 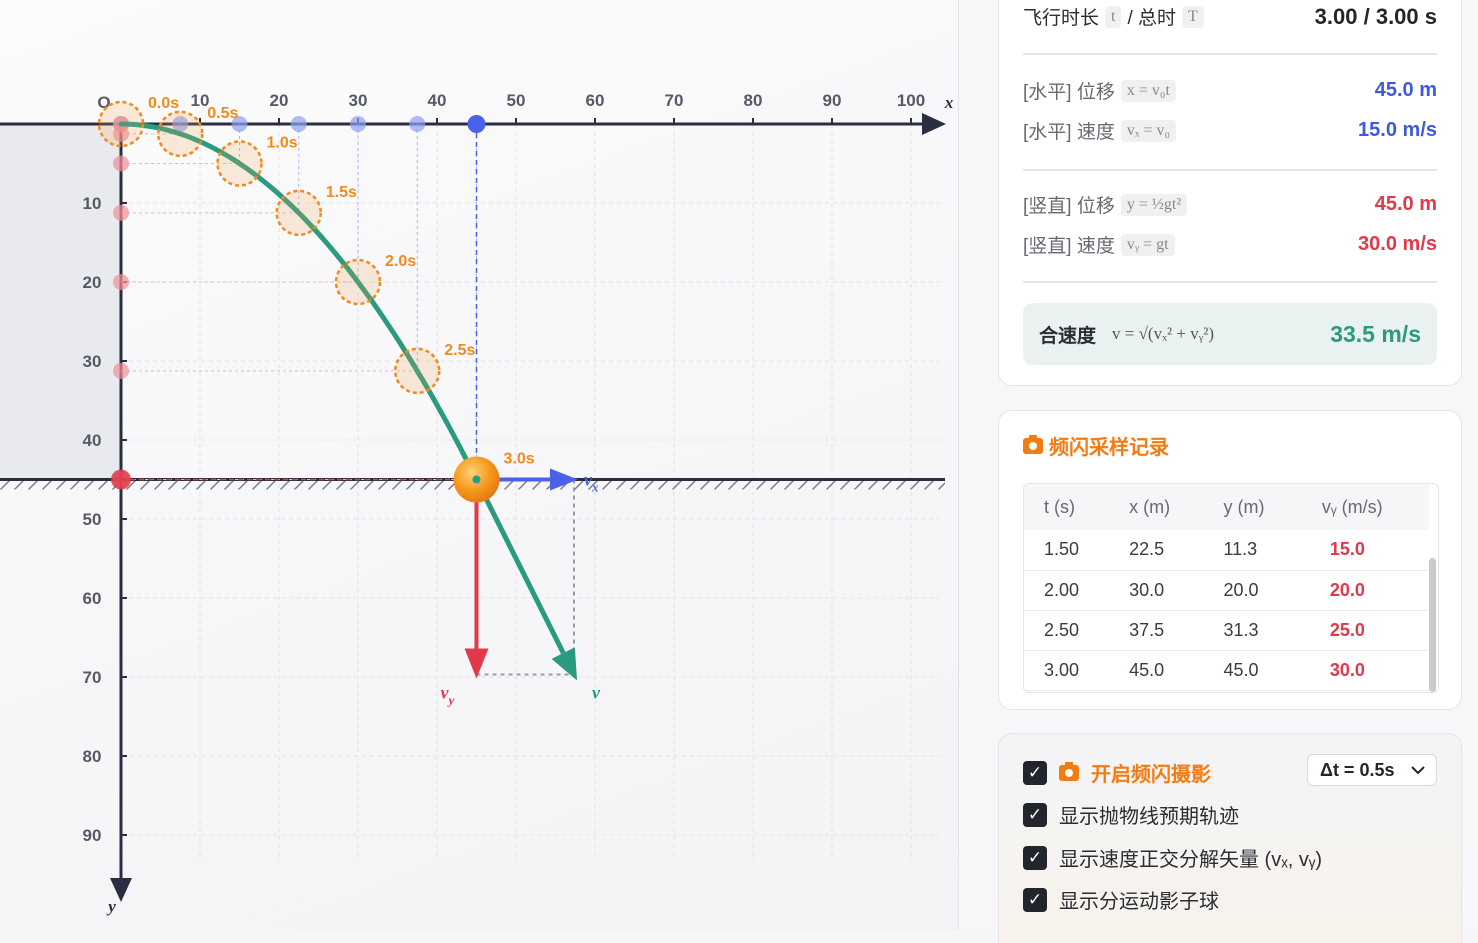 I want to click on flash-time-label: 1.0s, so click(x=282, y=143).